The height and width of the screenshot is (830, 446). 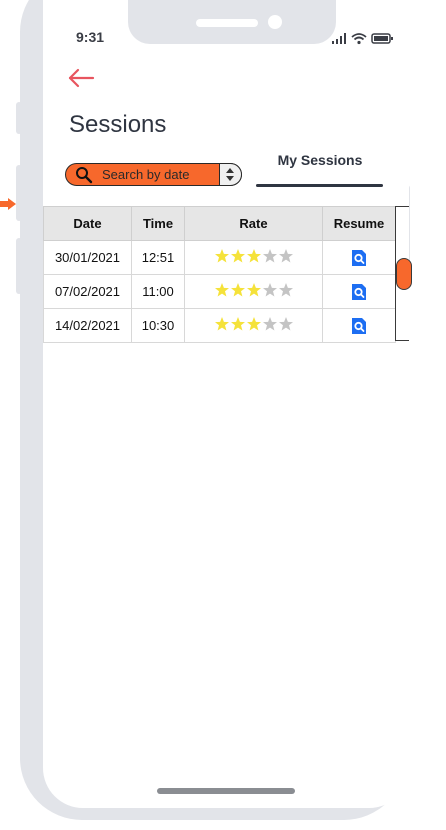 I want to click on side-pointer-icon, so click(x=8, y=204).